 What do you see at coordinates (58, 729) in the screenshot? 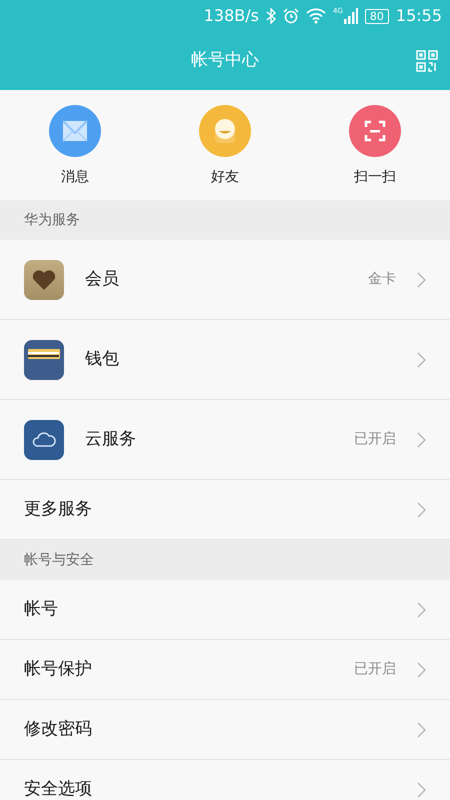
I see `item-label: 修改密码` at bounding box center [58, 729].